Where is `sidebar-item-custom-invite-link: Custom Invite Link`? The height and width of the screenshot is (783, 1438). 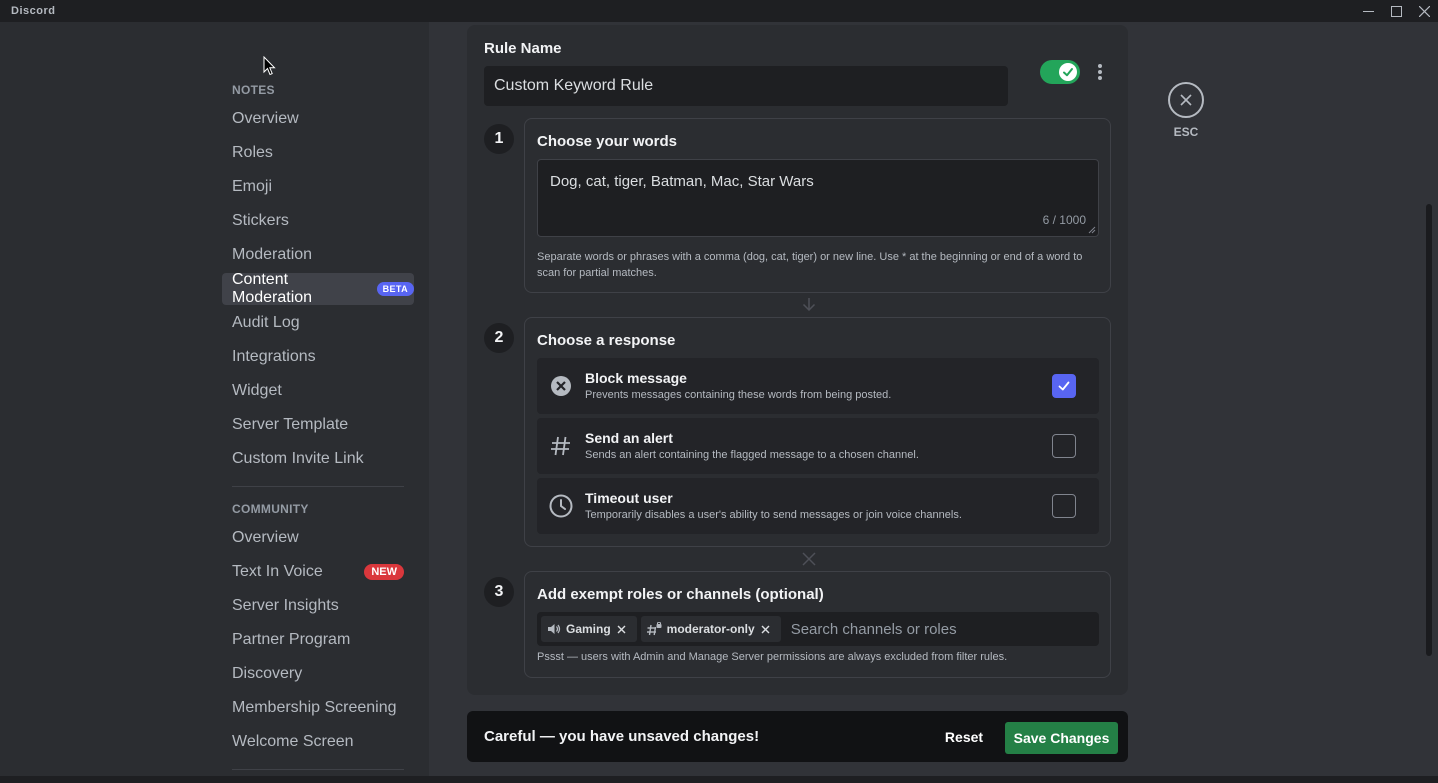 sidebar-item-custom-invite-link: Custom Invite Link is located at coordinates (318, 459).